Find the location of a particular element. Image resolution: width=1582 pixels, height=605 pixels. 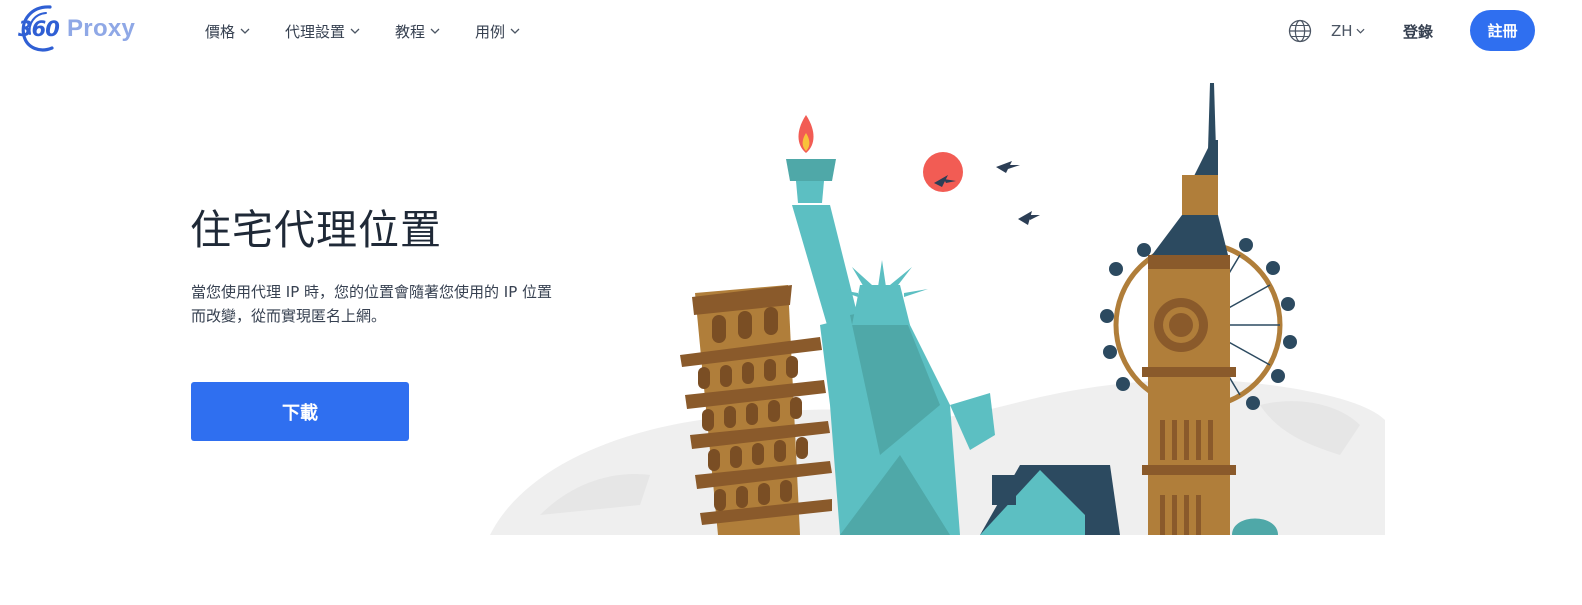

nav-item-proxy-settings: 代理設置 is located at coordinates (322, 31).